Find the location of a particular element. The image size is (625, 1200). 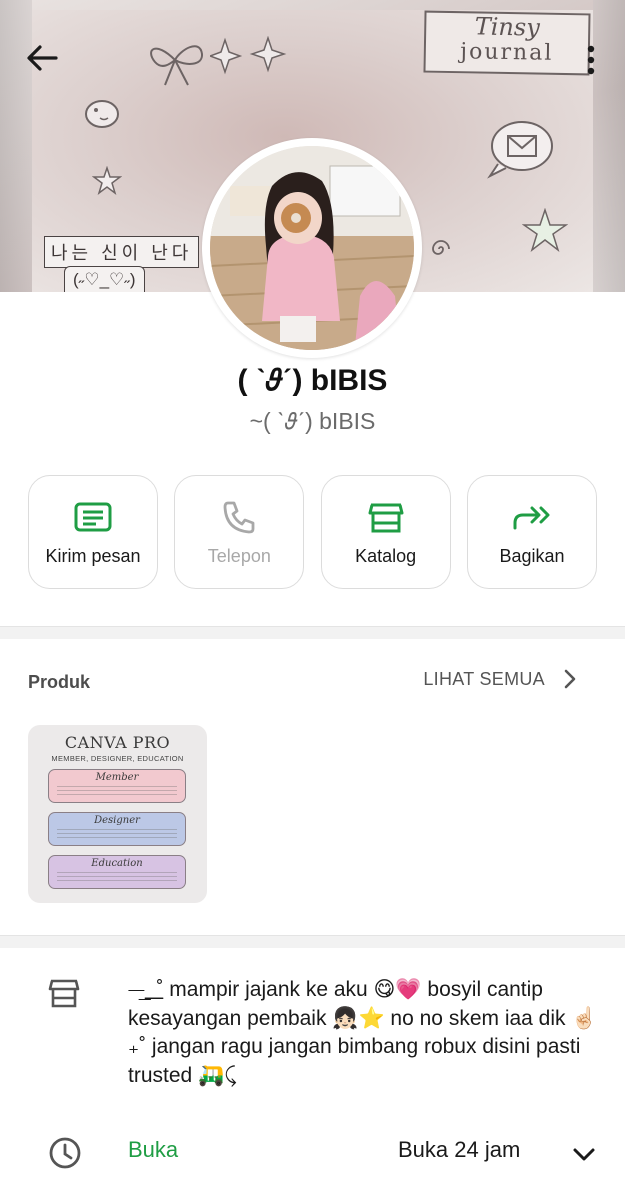

emoticon-sticker: (˶♡_♡˶) is located at coordinates (104, 279).